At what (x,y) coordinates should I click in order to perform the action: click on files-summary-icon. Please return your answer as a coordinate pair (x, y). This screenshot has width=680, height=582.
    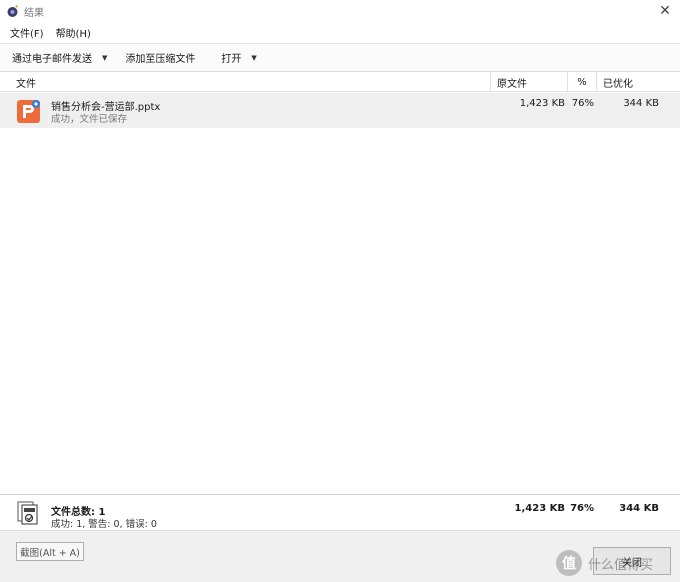
    Looking at the image, I should click on (27, 513).